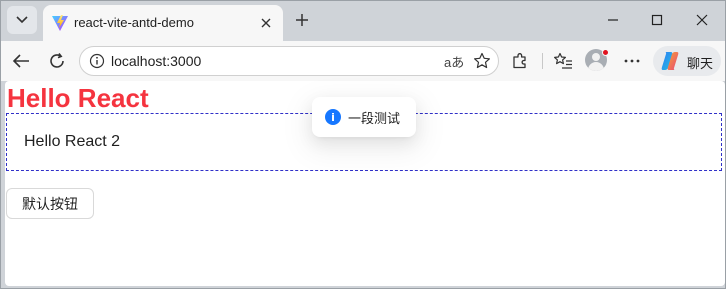 This screenshot has width=726, height=289. I want to click on content-box-text: Hello React 2, so click(72, 141).